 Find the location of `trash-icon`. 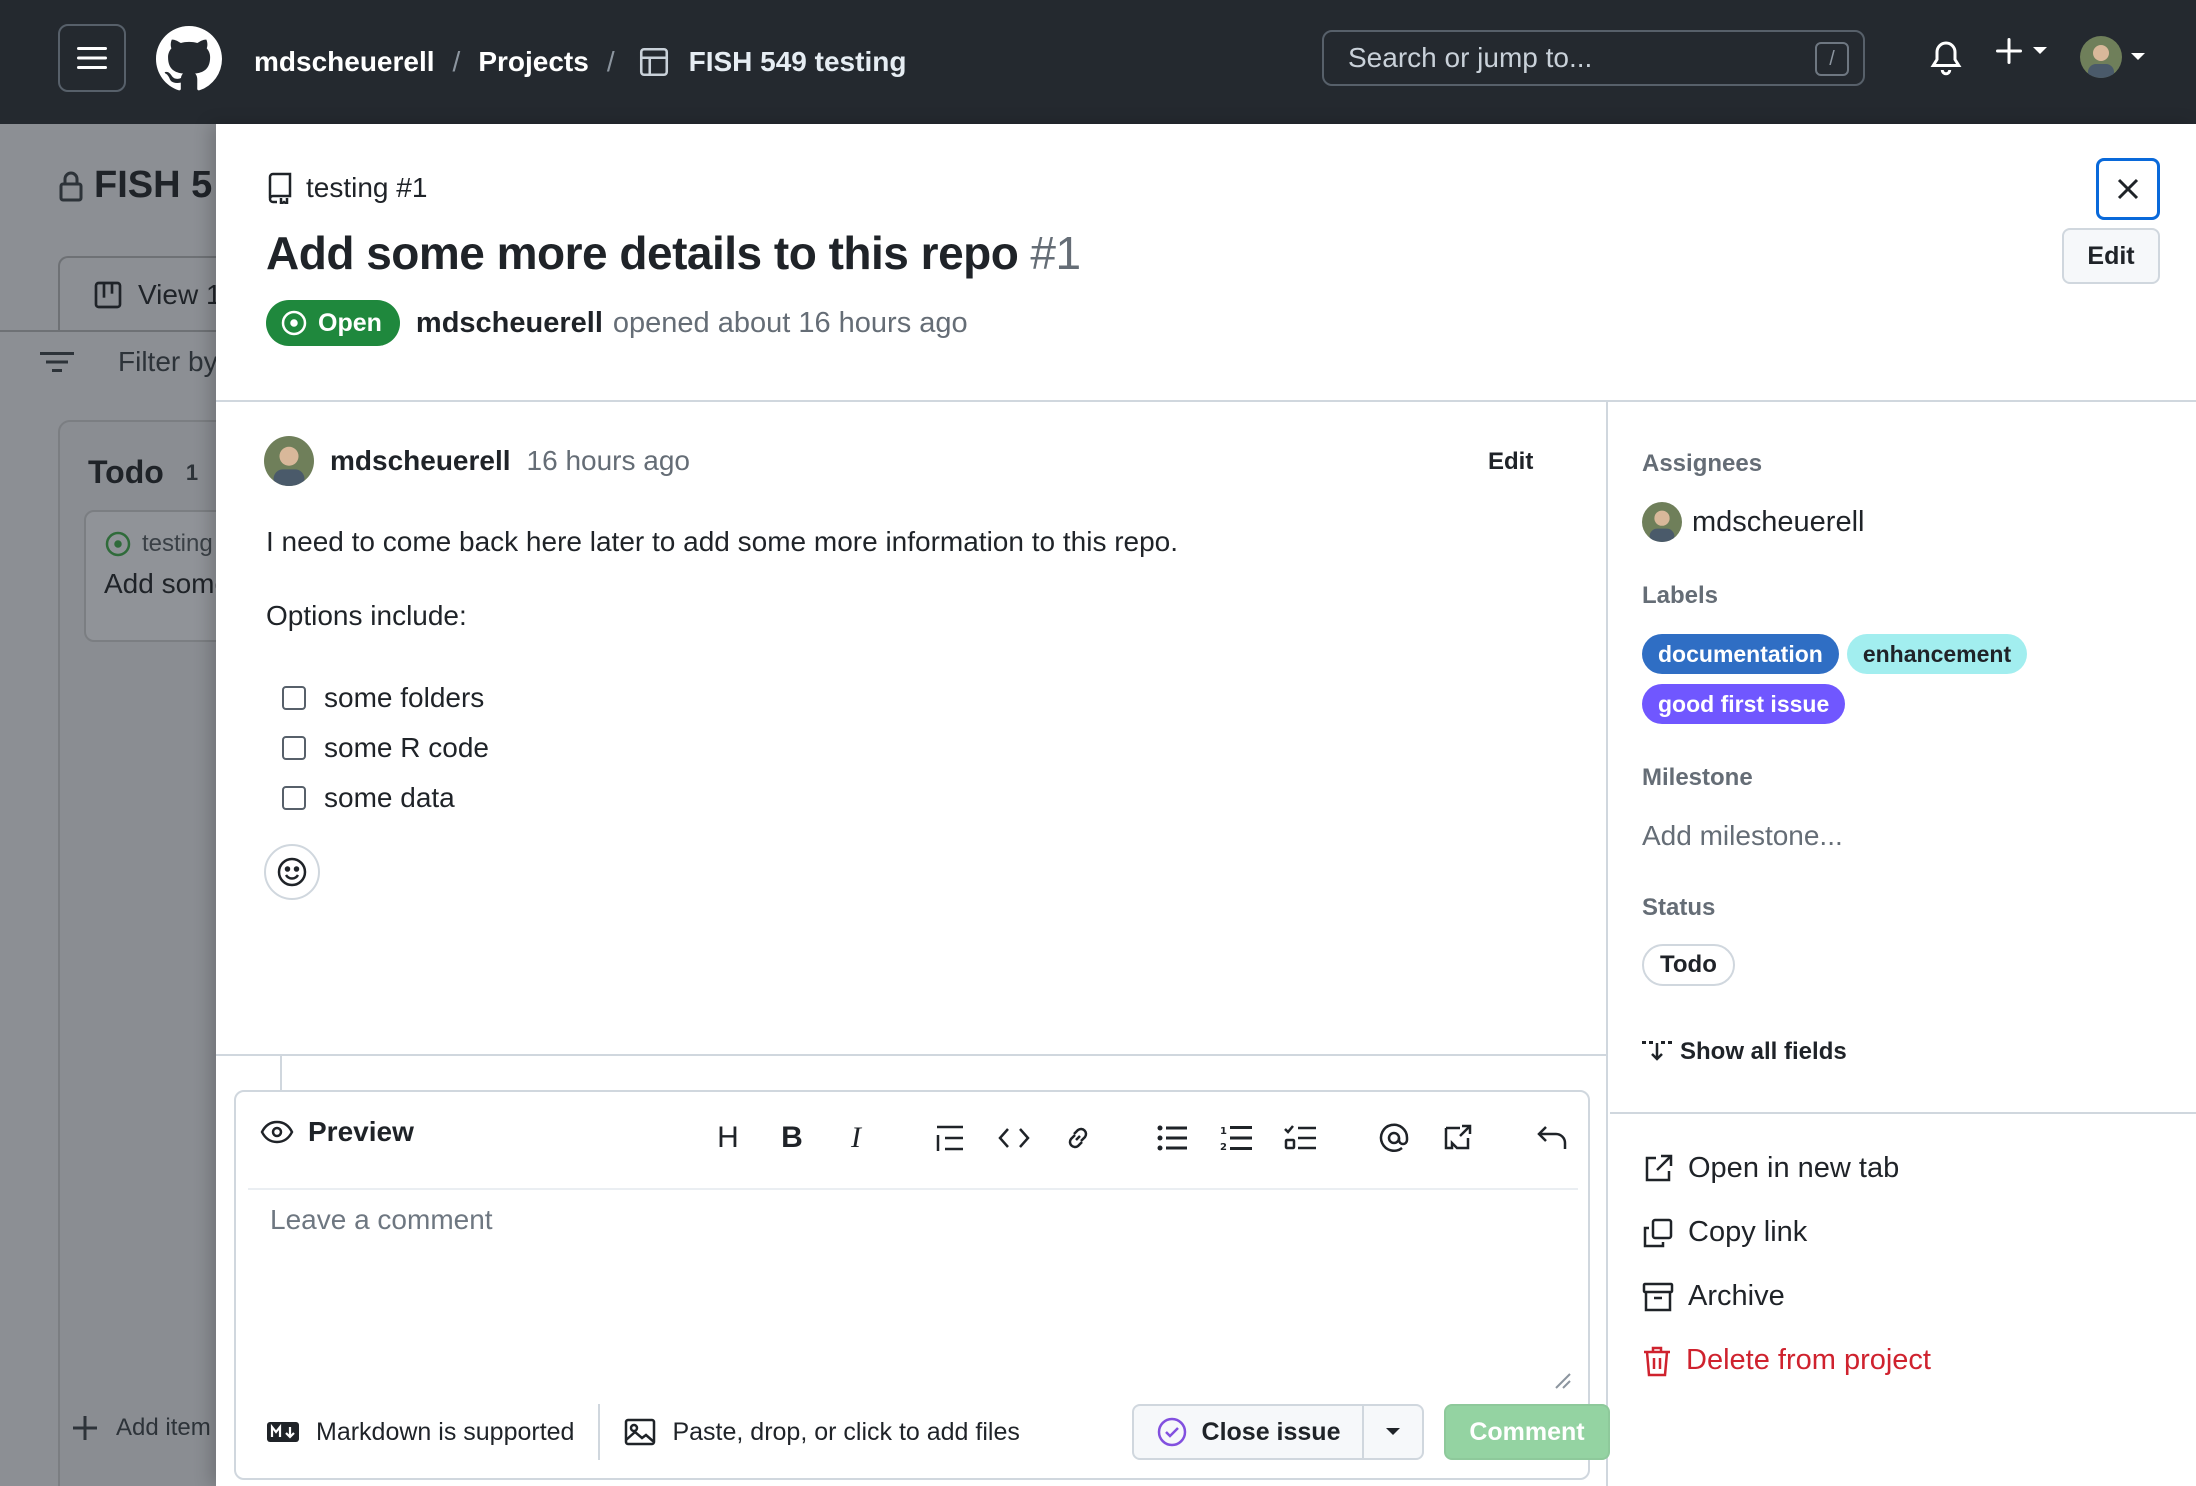

trash-icon is located at coordinates (1657, 1361).